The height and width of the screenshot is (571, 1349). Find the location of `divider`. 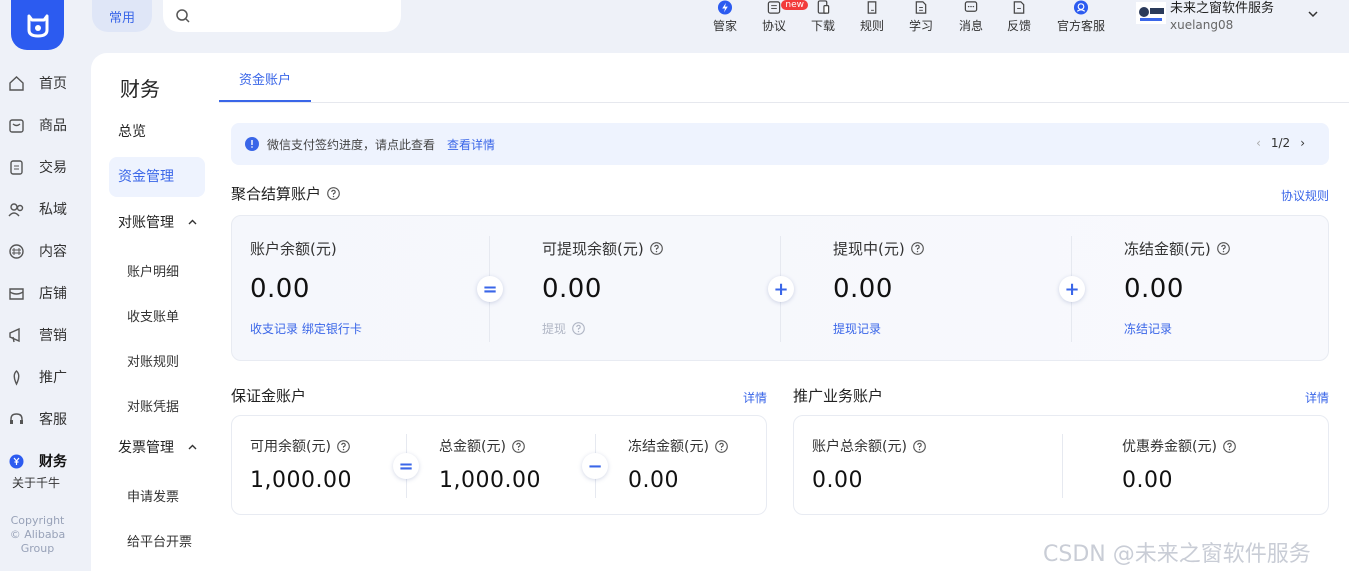

divider is located at coordinates (1062, 466).